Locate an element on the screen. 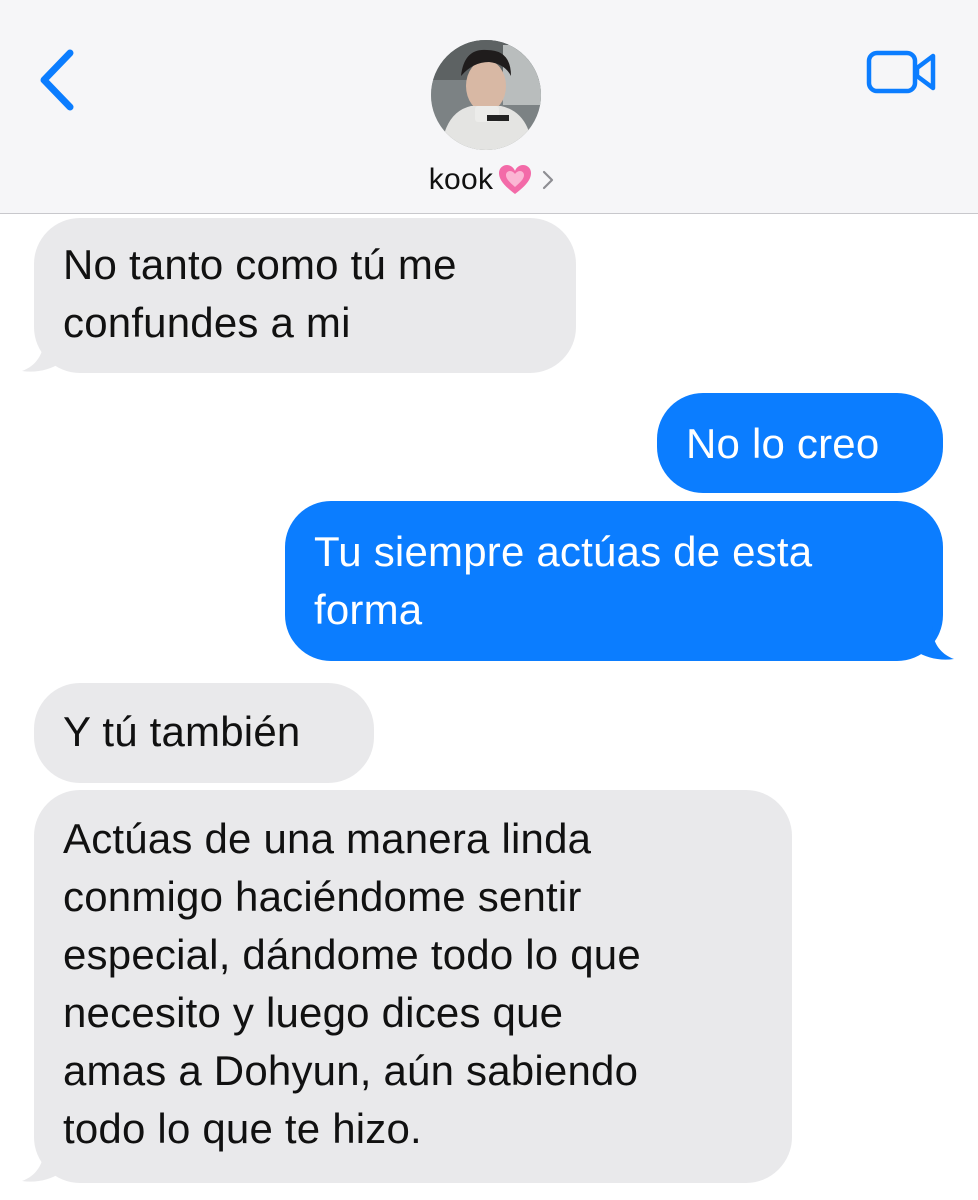 This screenshot has width=978, height=1200. bubble-tail-outgoing is located at coordinates (935, 643).